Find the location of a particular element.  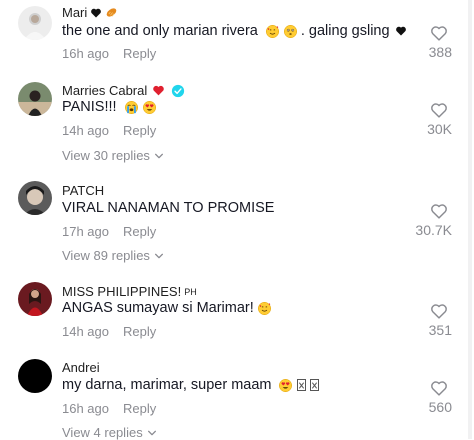

comment-text: my darna, marimar, super maam is located at coordinates (190, 385).